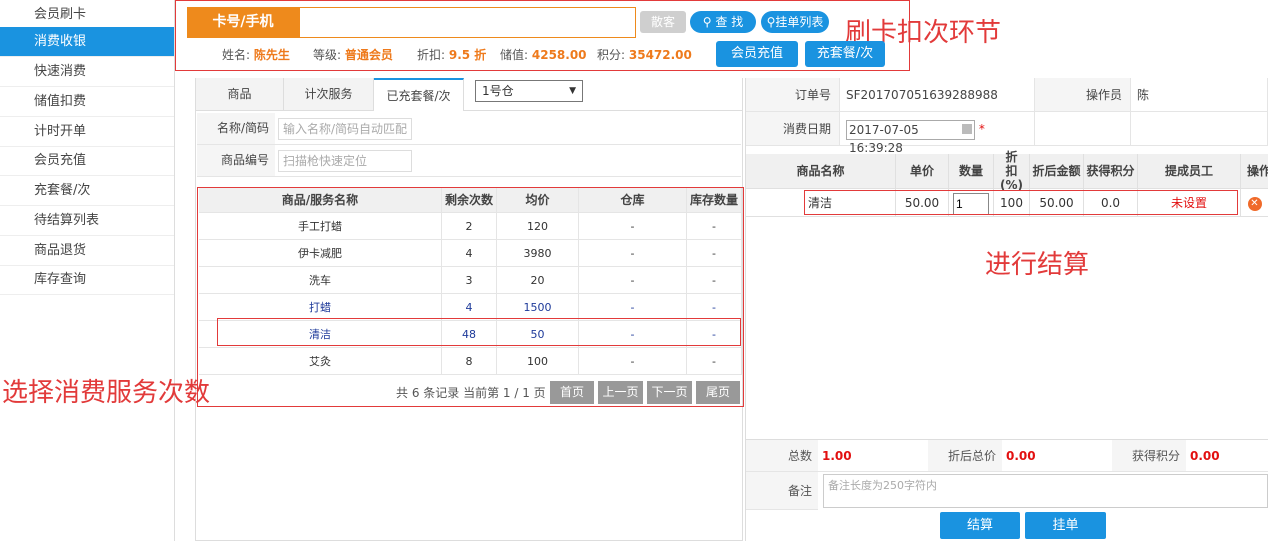 The width and height of the screenshot is (1268, 541). What do you see at coordinates (529, 91) in the screenshot?
I see `warehouse-select: 1号仓 ▼` at bounding box center [529, 91].